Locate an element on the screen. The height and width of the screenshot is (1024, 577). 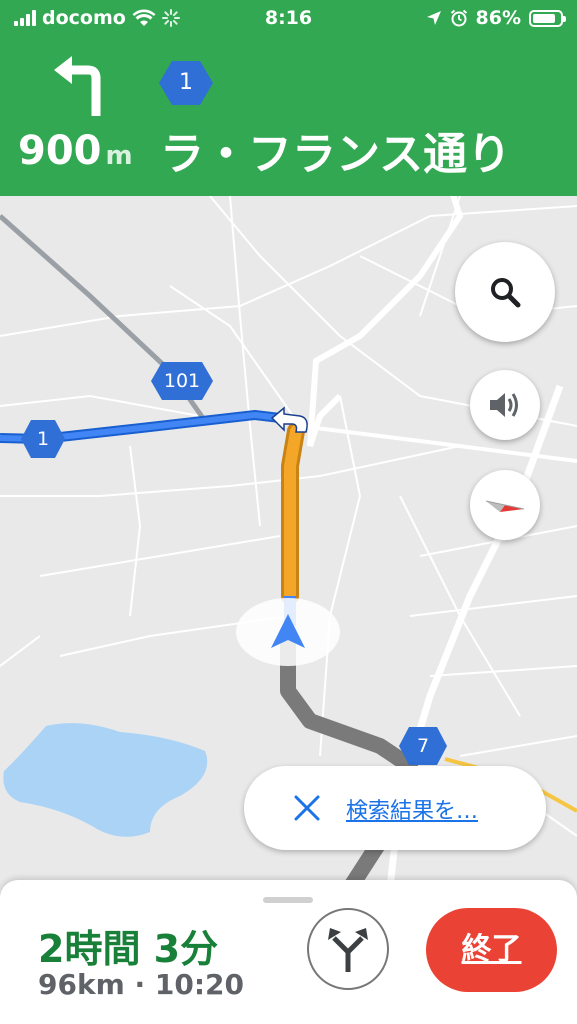
sheet-handle is located at coordinates (288, 900).